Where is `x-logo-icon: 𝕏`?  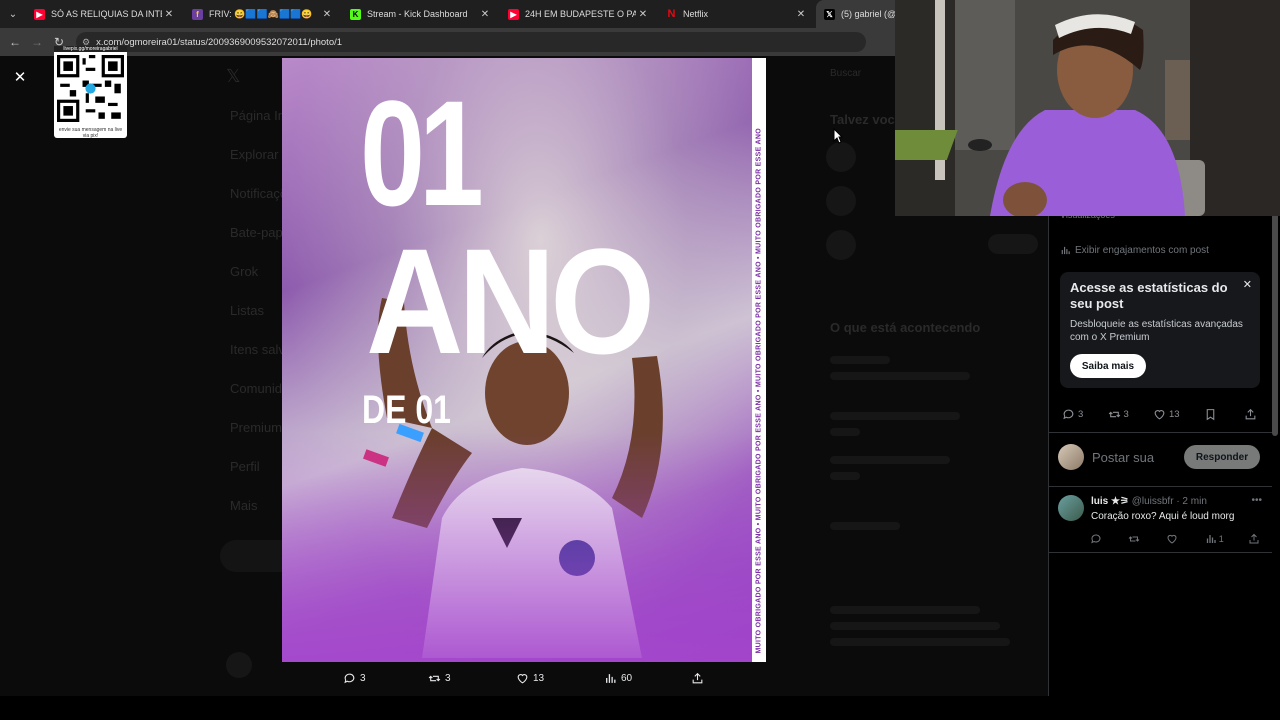
x-logo-icon: 𝕏 is located at coordinates (233, 76).